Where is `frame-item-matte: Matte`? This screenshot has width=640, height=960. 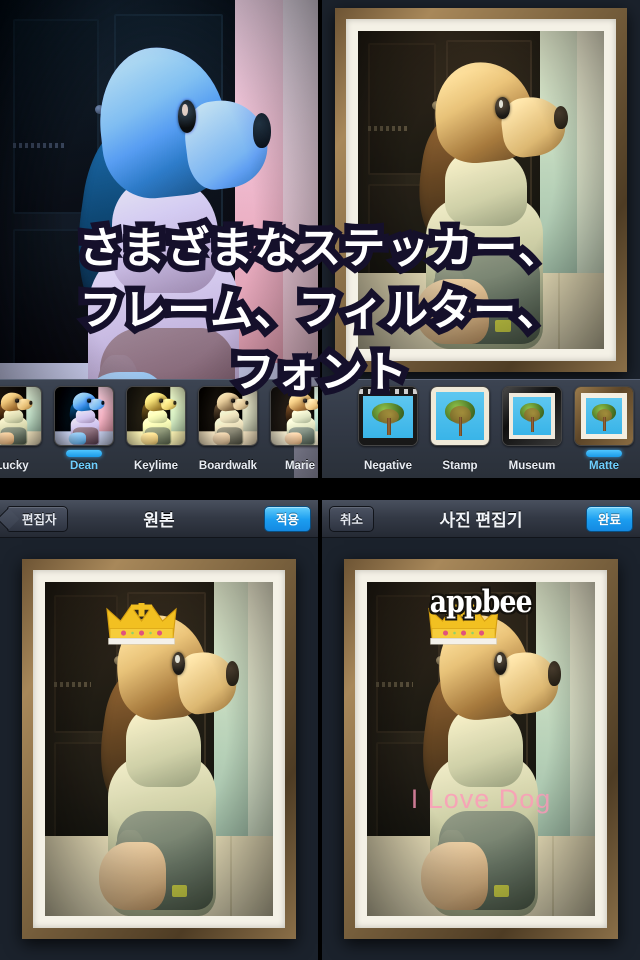
frame-item-matte: Matte is located at coordinates (604, 429).